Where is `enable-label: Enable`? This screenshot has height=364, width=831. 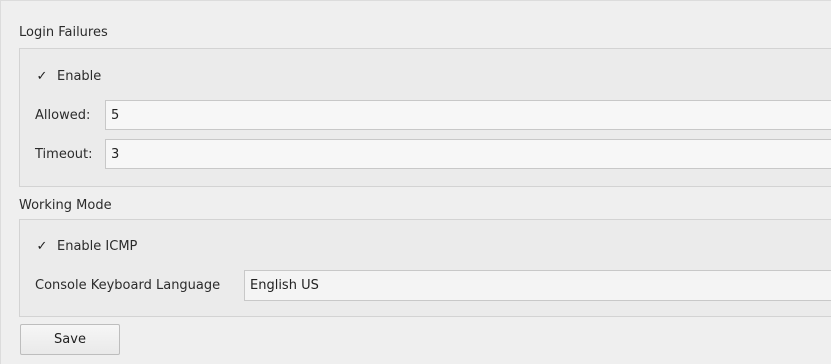 enable-label: Enable is located at coordinates (79, 76).